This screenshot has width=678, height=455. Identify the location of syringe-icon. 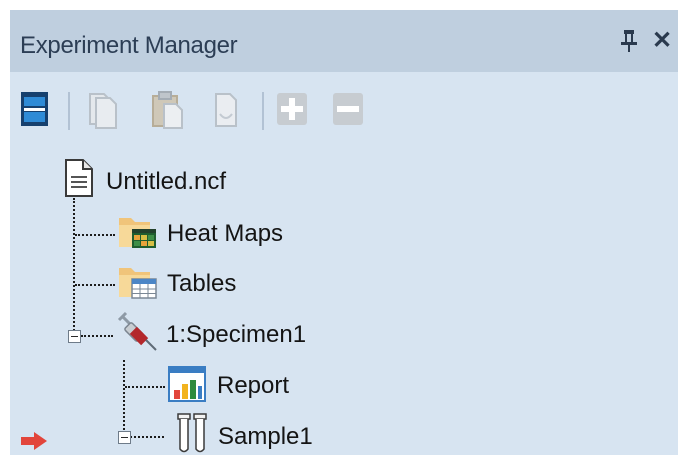
(137, 333).